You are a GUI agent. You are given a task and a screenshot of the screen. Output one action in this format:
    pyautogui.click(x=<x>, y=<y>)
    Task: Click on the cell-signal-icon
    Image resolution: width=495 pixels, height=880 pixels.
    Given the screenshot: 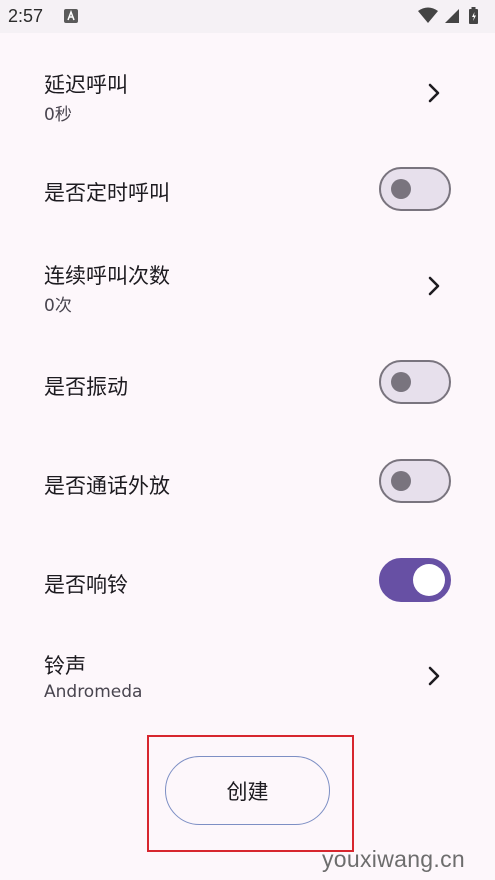 What is the action you would take?
    pyautogui.click(x=452, y=16)
    